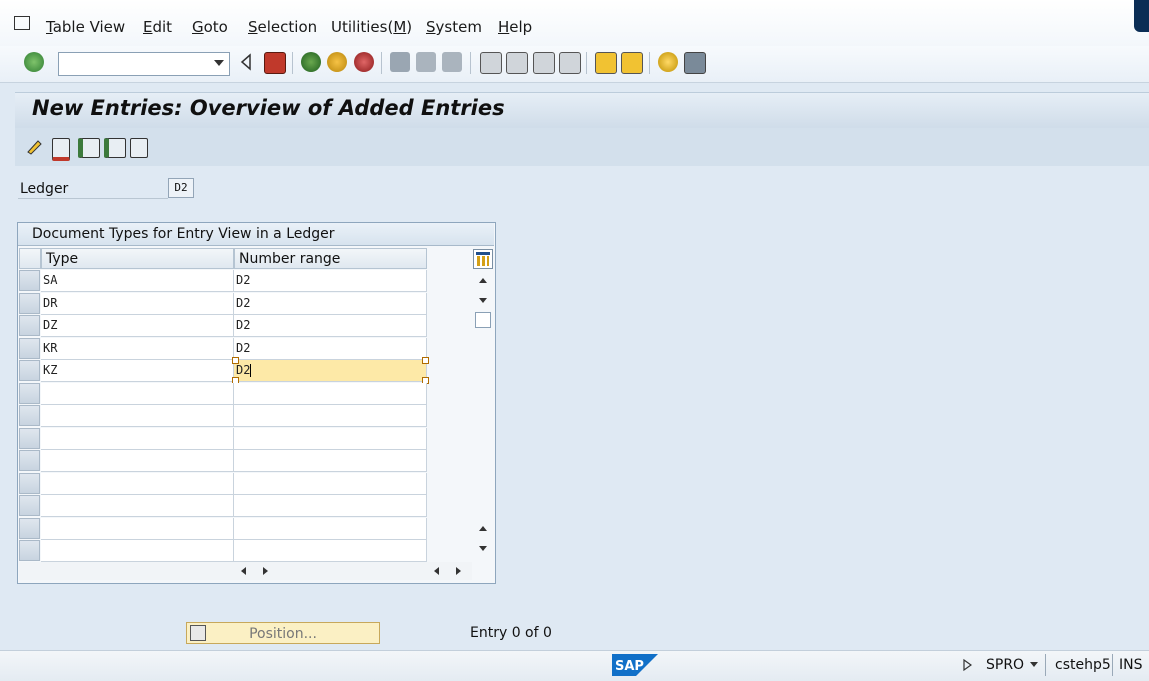 The height and width of the screenshot is (681, 1149). Describe the element at coordinates (137, 326) in the screenshot. I see `cell-type: DZ` at that location.